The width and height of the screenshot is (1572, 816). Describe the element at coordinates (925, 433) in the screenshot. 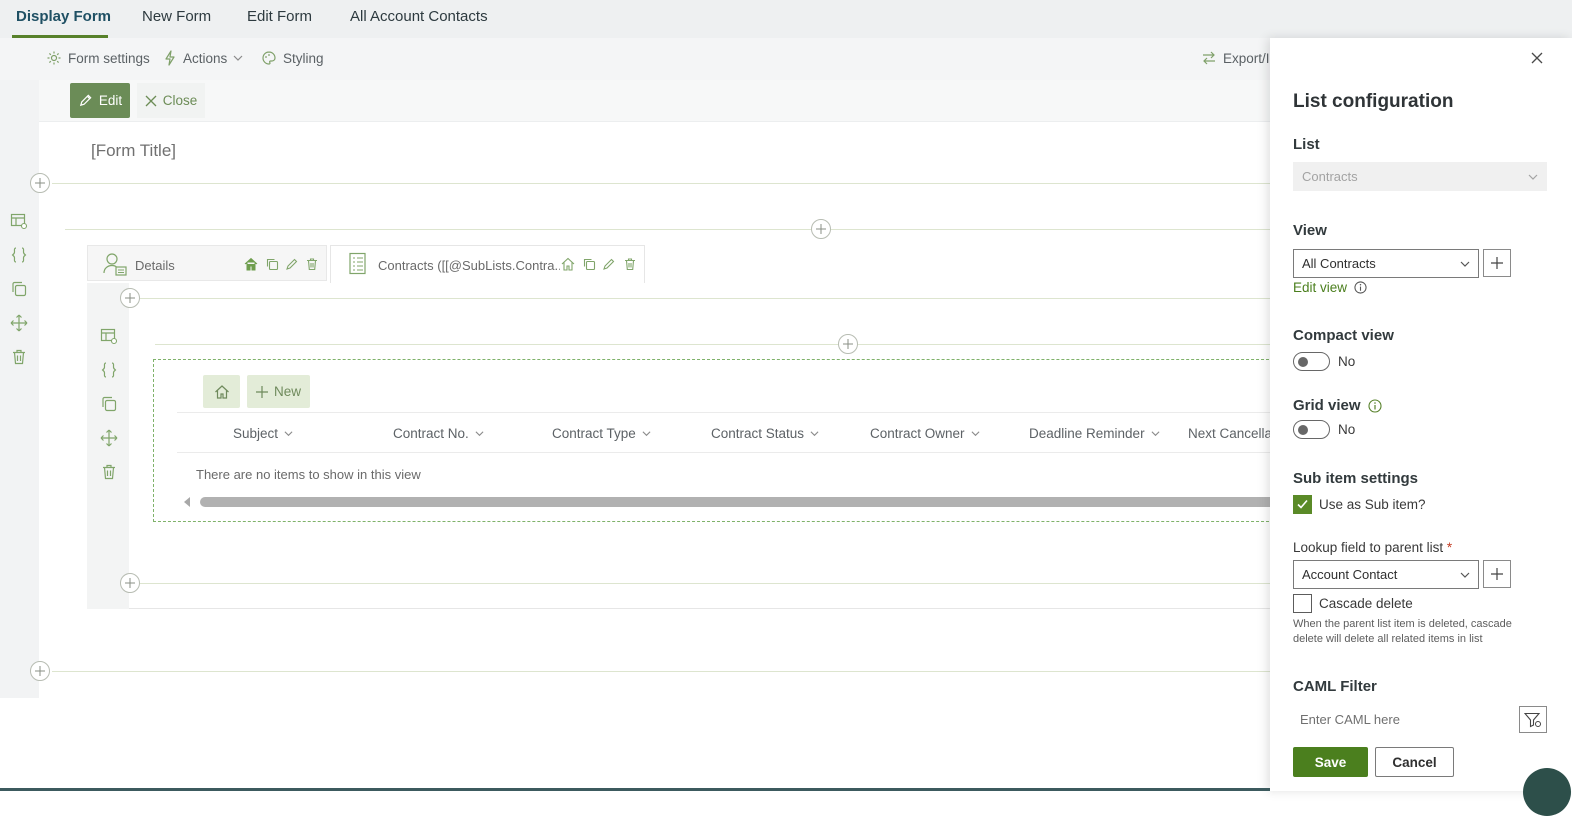

I see `column-header-contract-owner: Contract Owner` at that location.